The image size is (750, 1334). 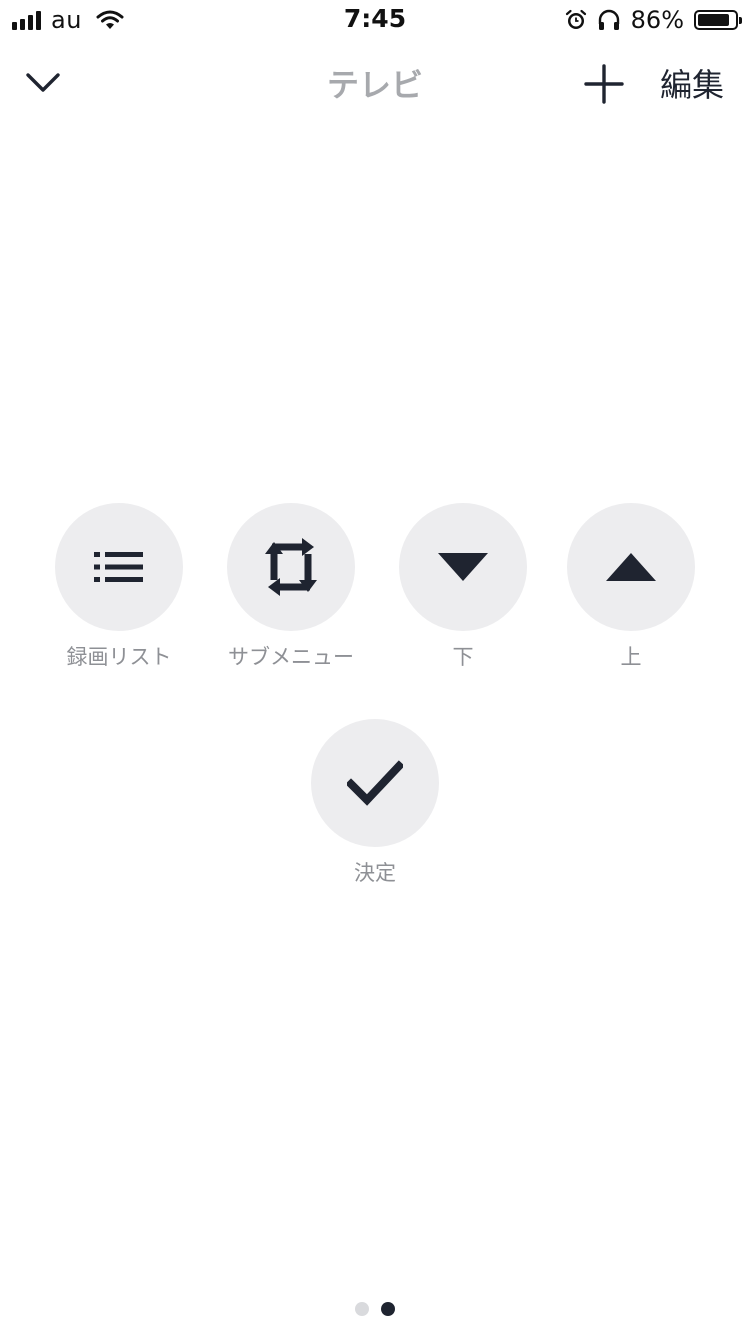 I want to click on triangle-down-icon, so click(x=463, y=567).